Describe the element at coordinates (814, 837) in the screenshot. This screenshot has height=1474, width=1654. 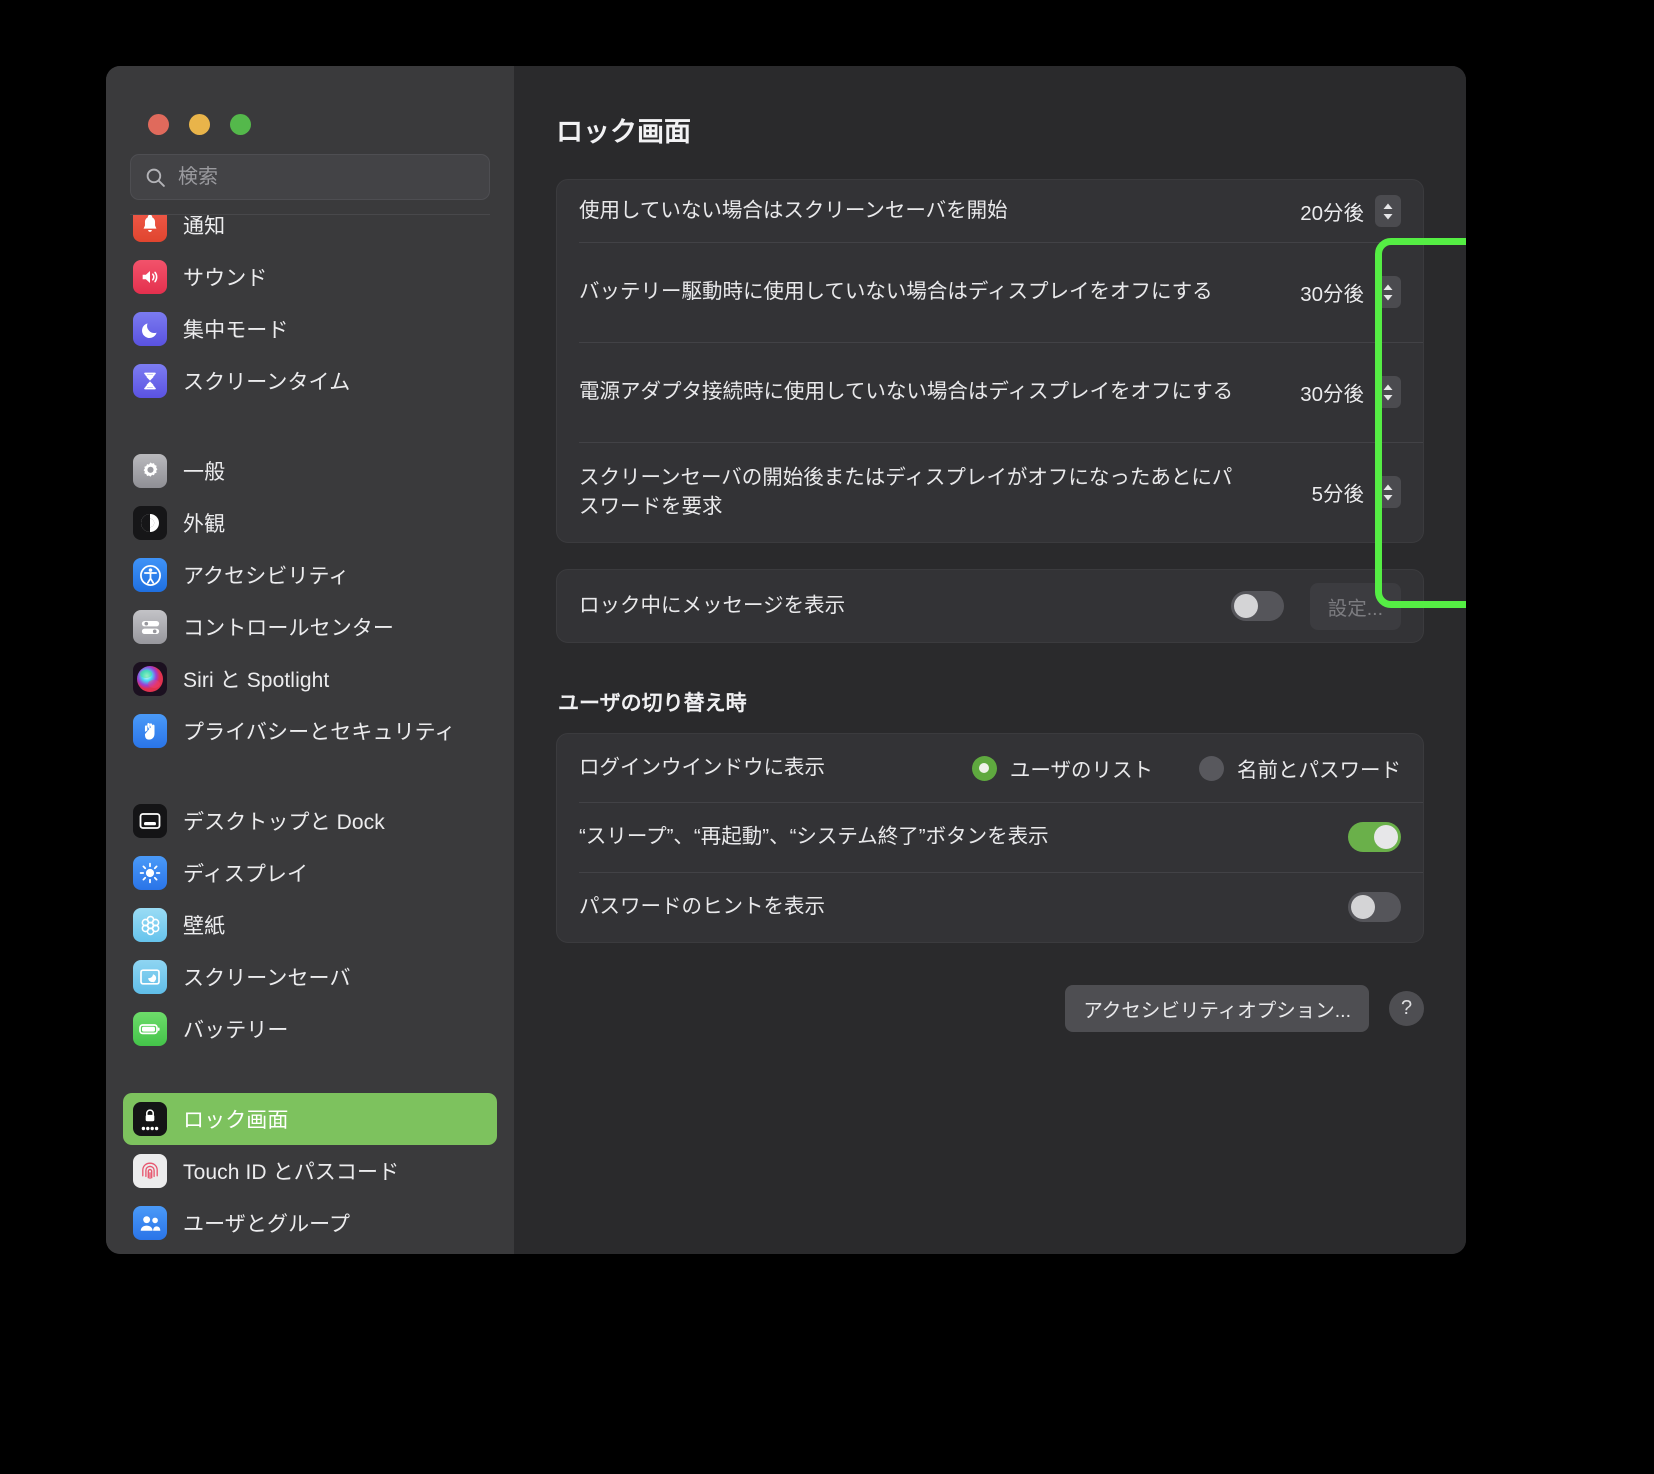
I see `row-label: “スリープ”、“再起動”、“システム終了”ボタンを表示` at that location.